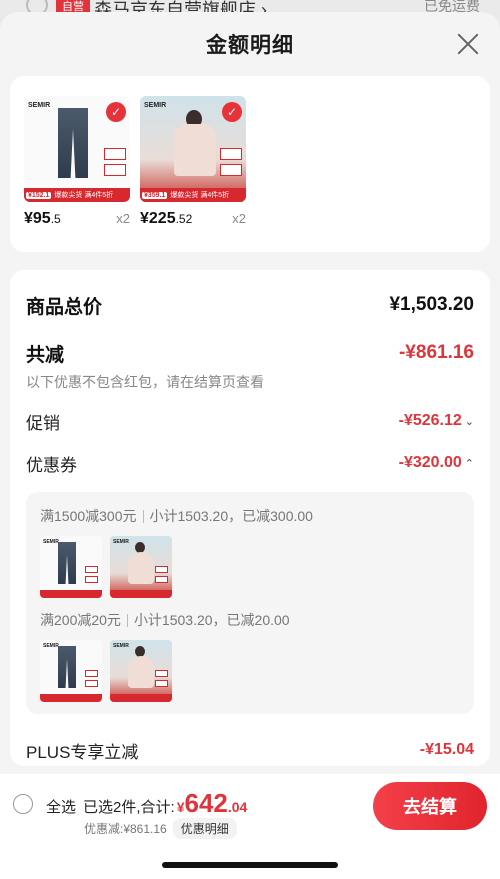  Describe the element at coordinates (145, 382) in the screenshot. I see `reduce-note: 以下优惠不包含红包，请在结算页查看` at that location.